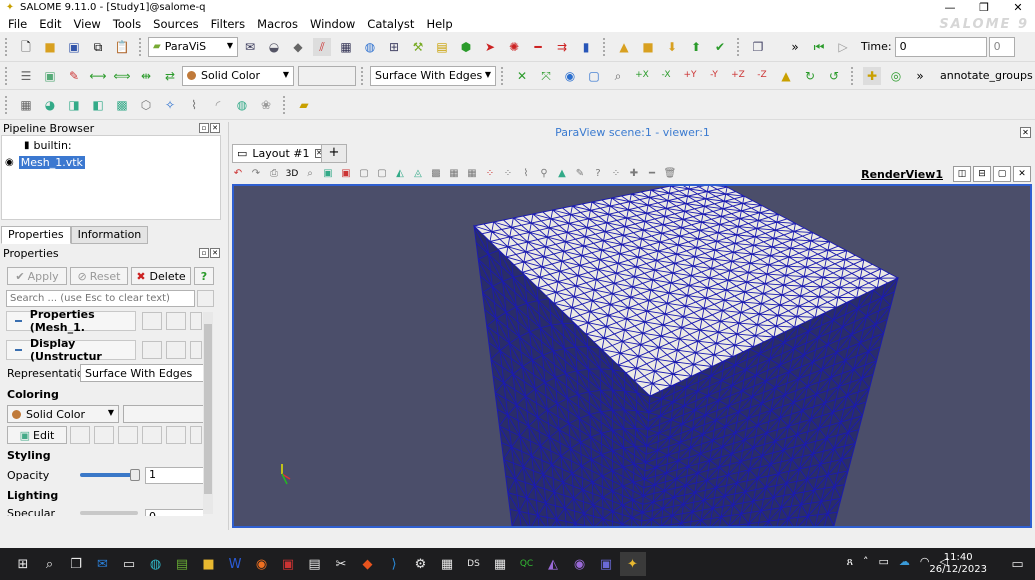 The image size is (1035, 580). I want to click on section-properties: Properties (Mesh_1., so click(71, 321).